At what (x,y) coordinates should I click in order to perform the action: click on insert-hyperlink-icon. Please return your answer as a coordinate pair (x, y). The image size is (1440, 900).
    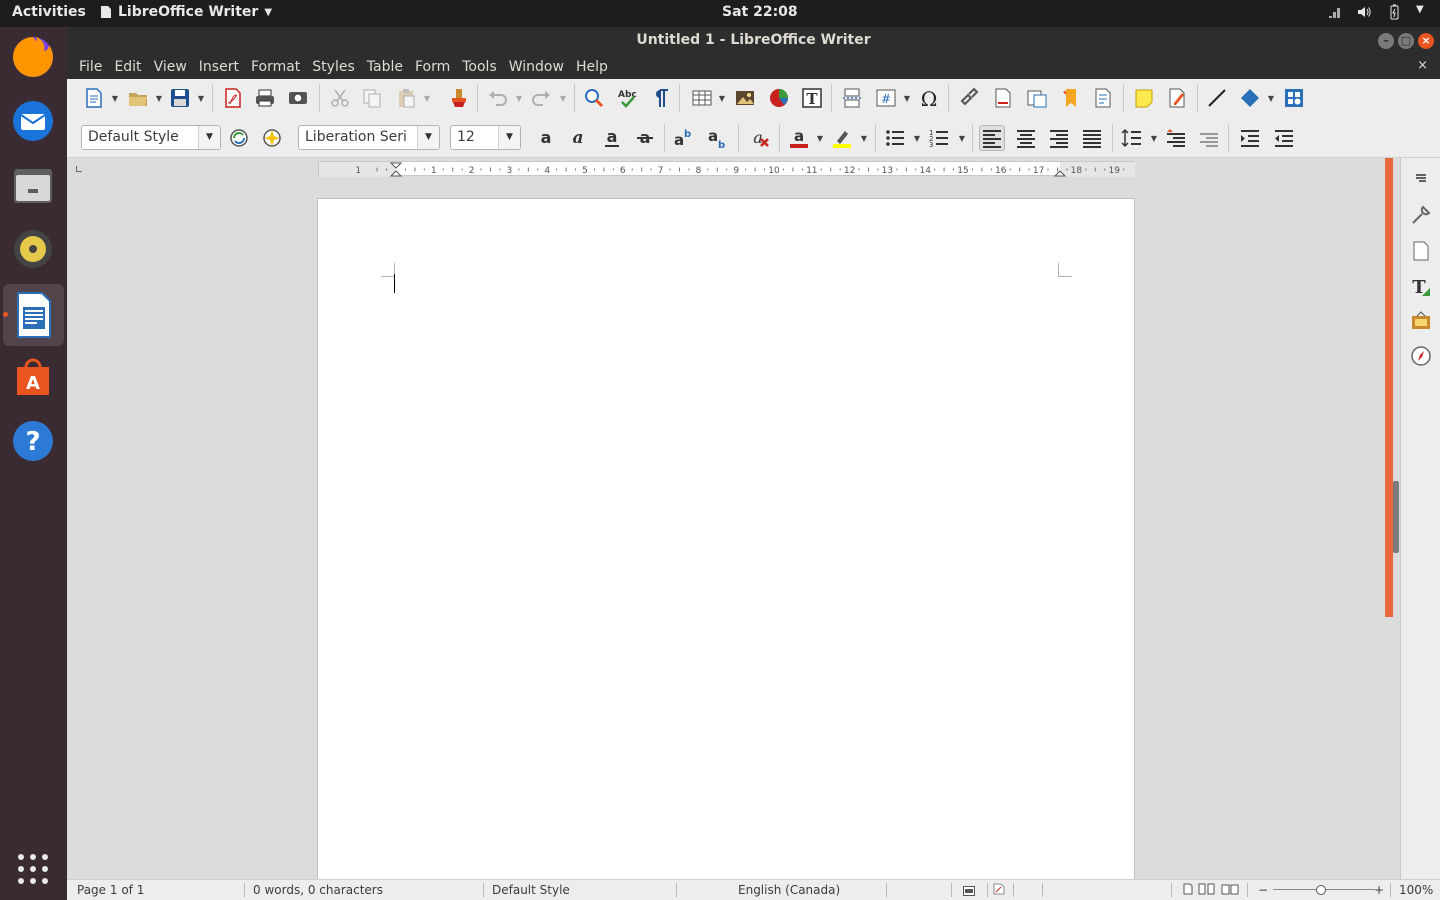
    Looking at the image, I should click on (970, 98).